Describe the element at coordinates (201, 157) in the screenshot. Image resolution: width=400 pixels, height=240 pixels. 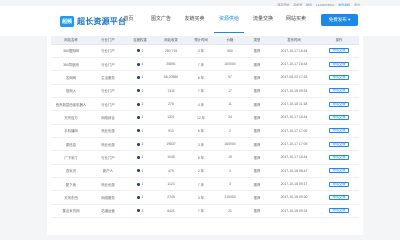
I see `table-cell: 8 年` at that location.